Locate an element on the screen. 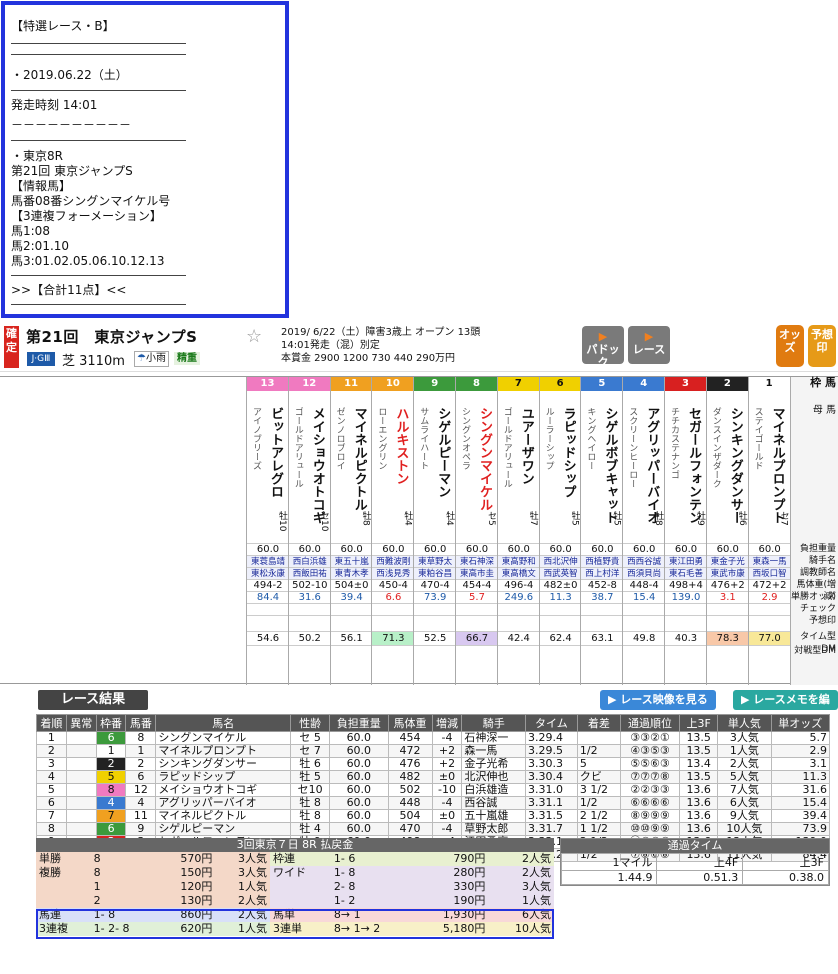 This screenshot has height=974, width=838. trainer-name: 東高市圭 is located at coordinates (477, 573).